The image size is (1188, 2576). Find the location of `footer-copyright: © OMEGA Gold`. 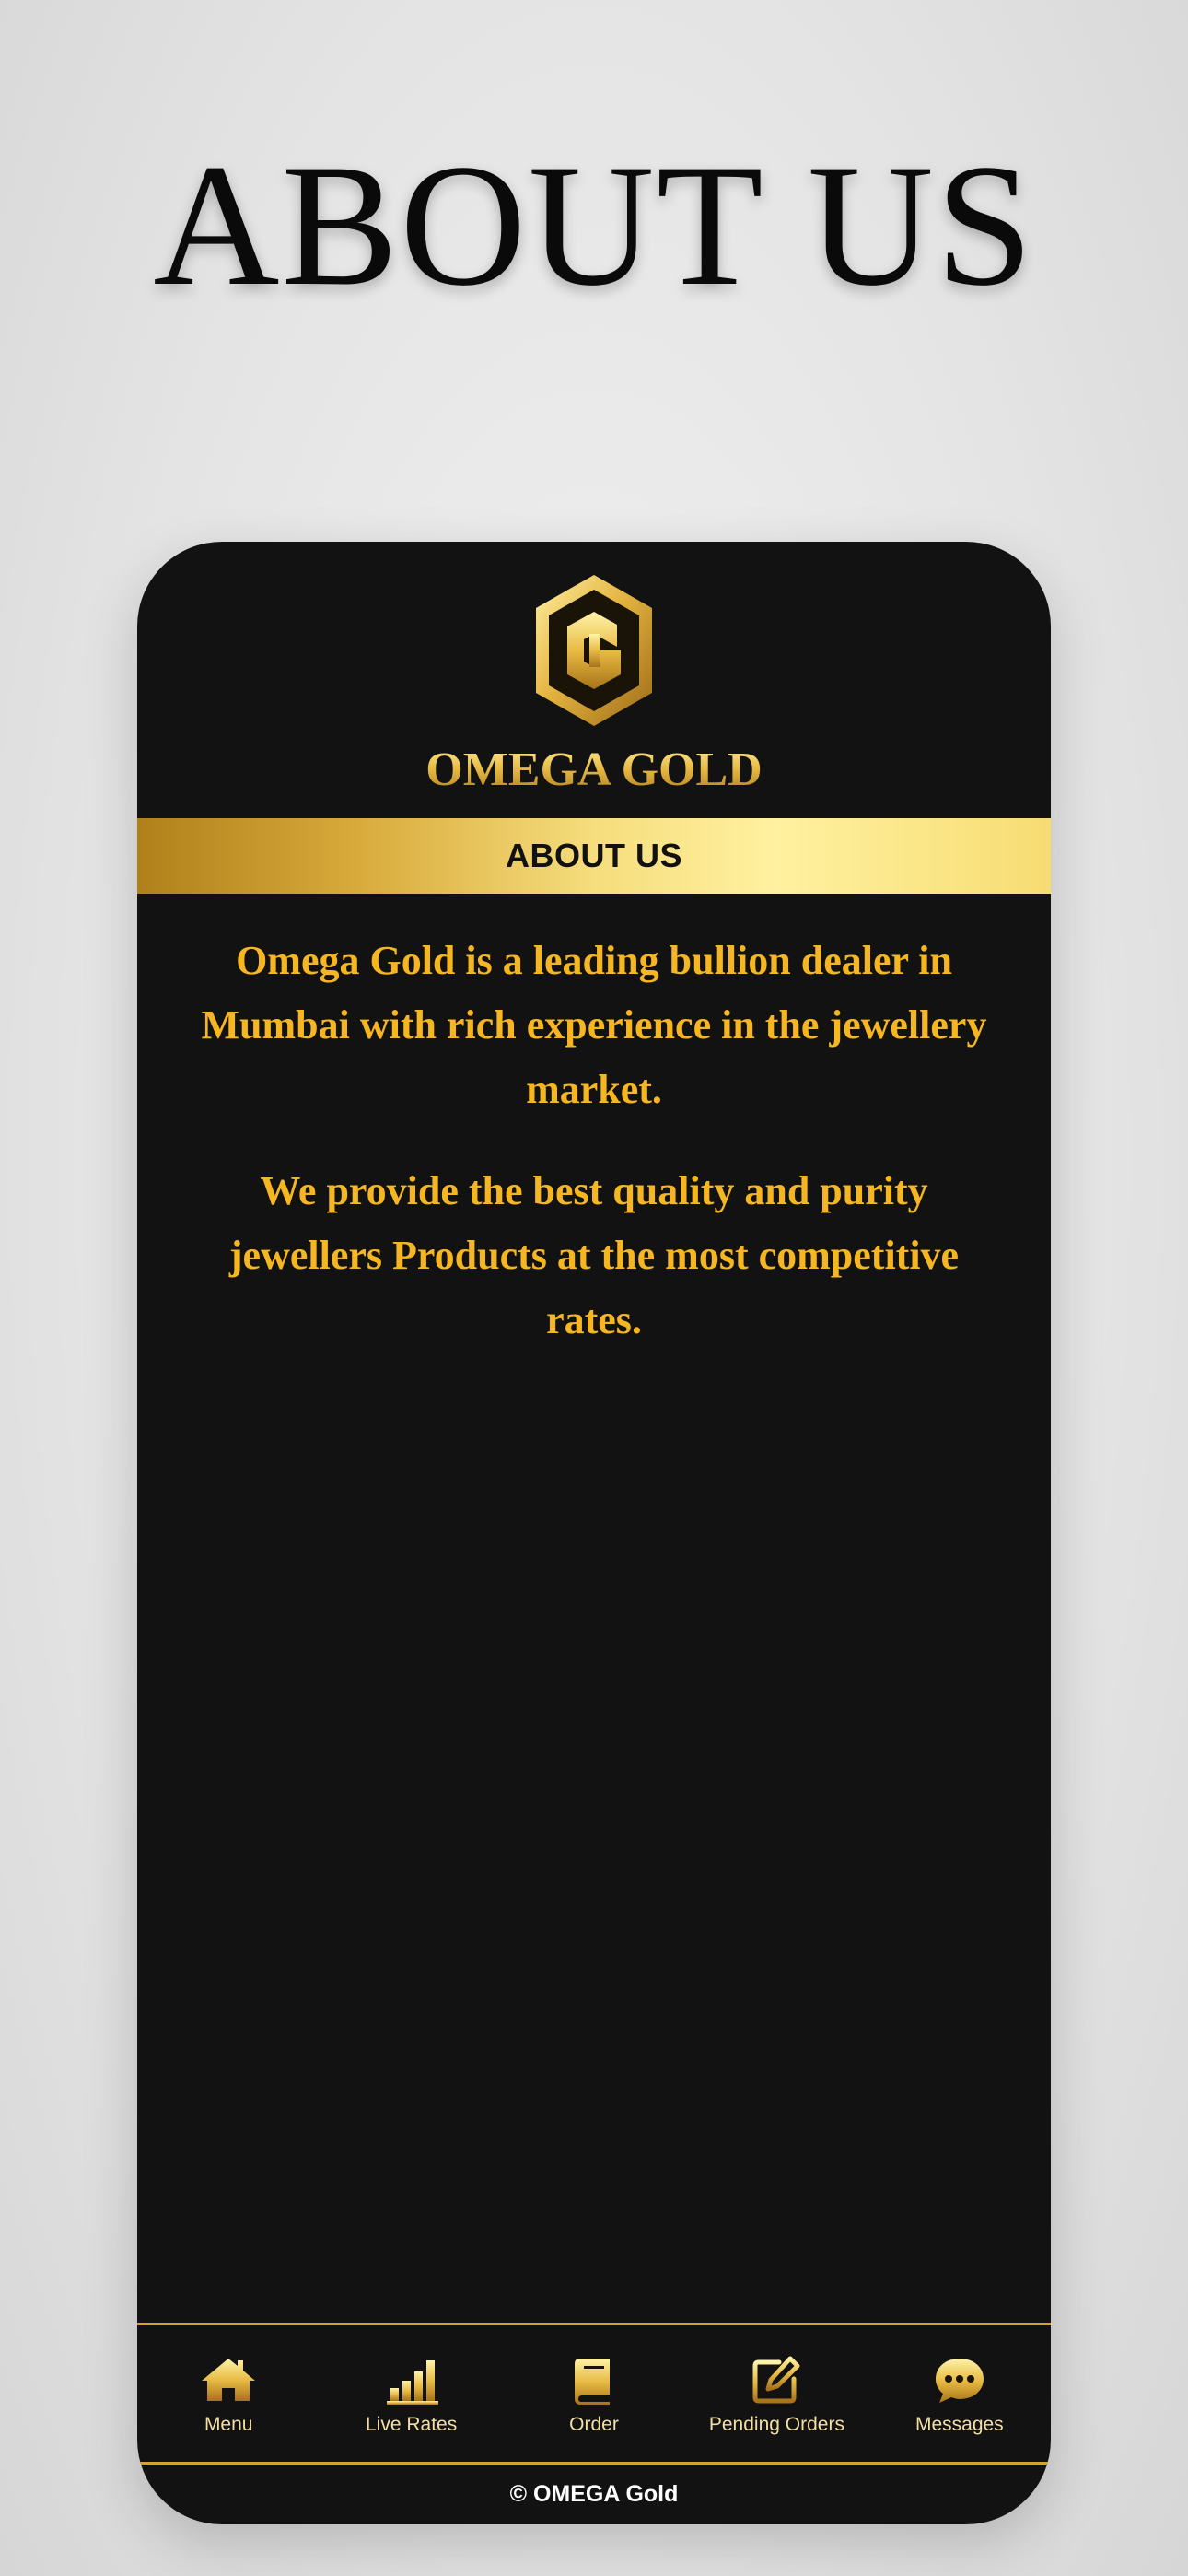

footer-copyright: © OMEGA Gold is located at coordinates (594, 2494).